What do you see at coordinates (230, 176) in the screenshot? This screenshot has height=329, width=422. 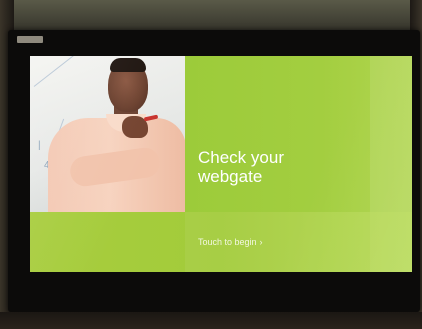 I see `headline-line-2: webgate` at bounding box center [230, 176].